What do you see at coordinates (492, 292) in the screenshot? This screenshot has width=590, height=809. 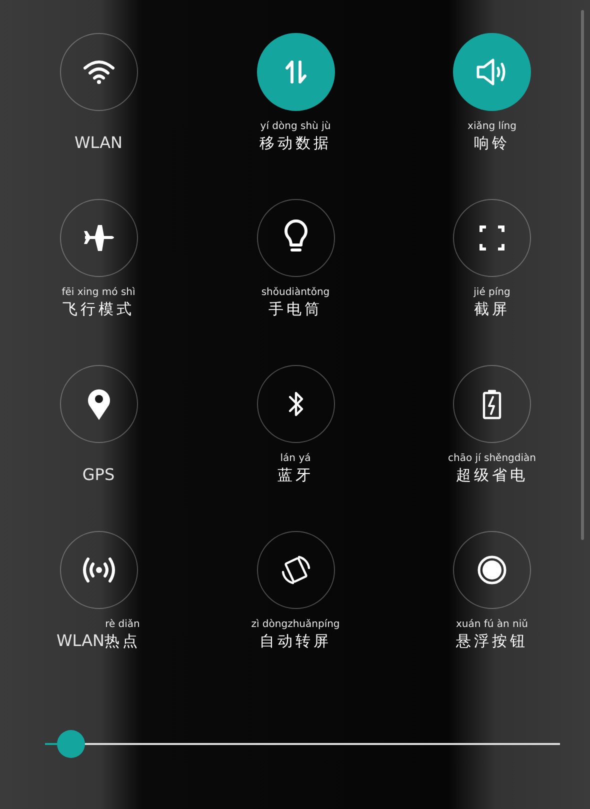 I see `pinyin-annotation: jié píng` at bounding box center [492, 292].